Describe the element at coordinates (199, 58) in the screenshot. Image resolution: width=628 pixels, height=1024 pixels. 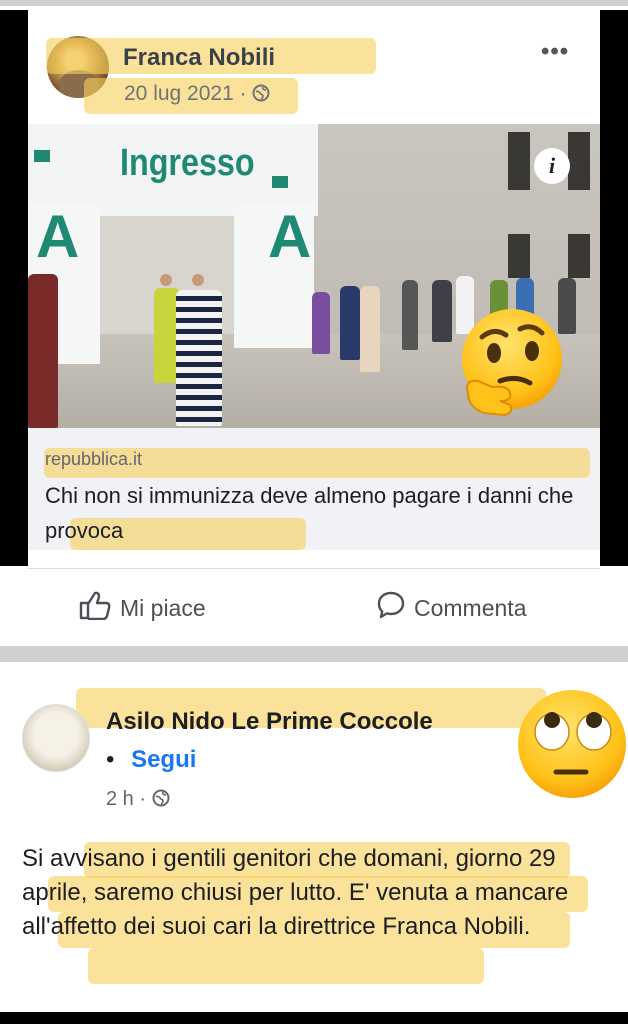
I see `author-name: Franca Nobili` at that location.